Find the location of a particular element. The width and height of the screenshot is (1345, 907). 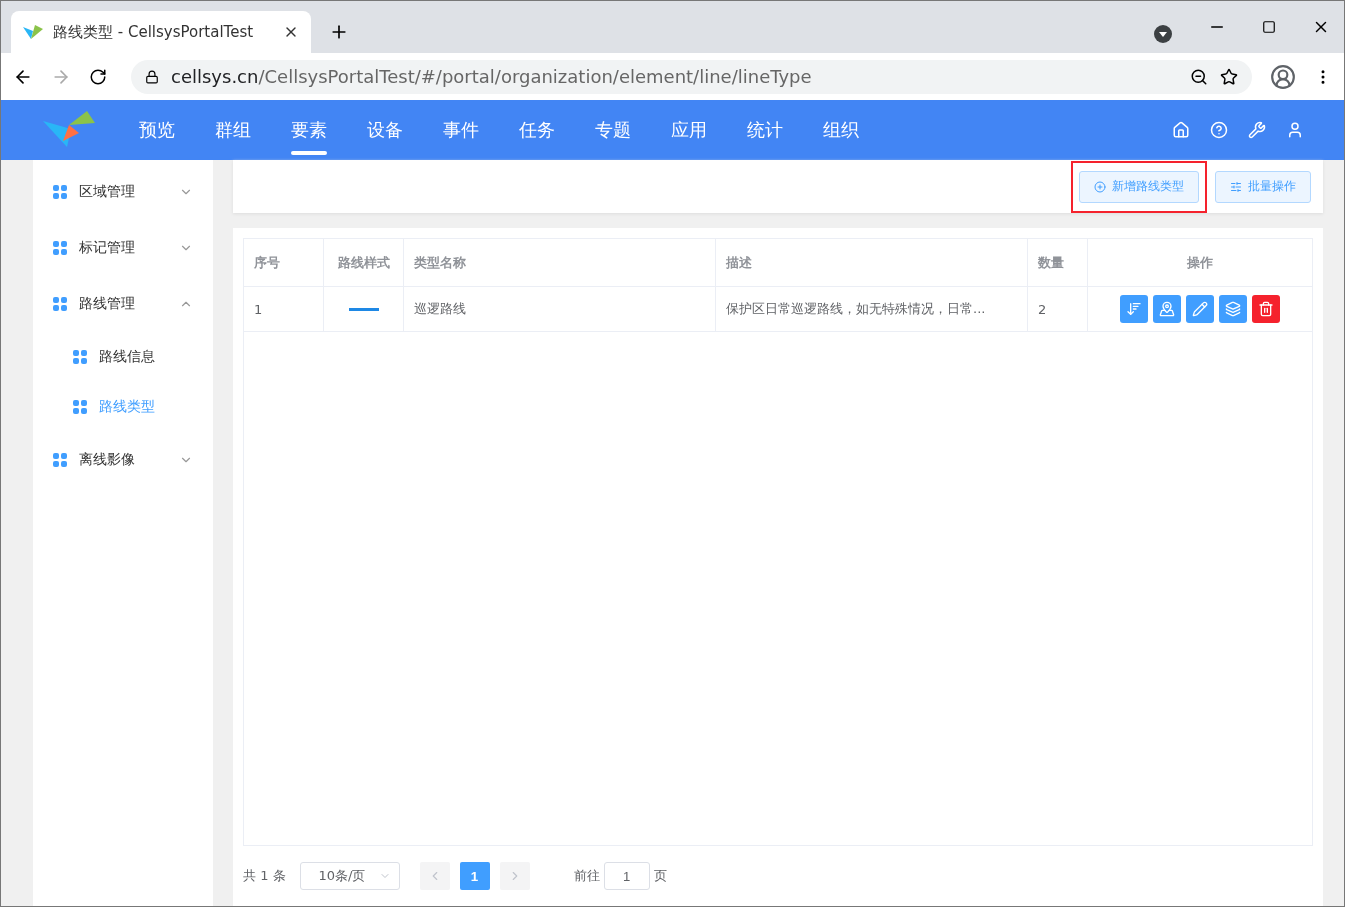

layers-icon is located at coordinates (1233, 309).